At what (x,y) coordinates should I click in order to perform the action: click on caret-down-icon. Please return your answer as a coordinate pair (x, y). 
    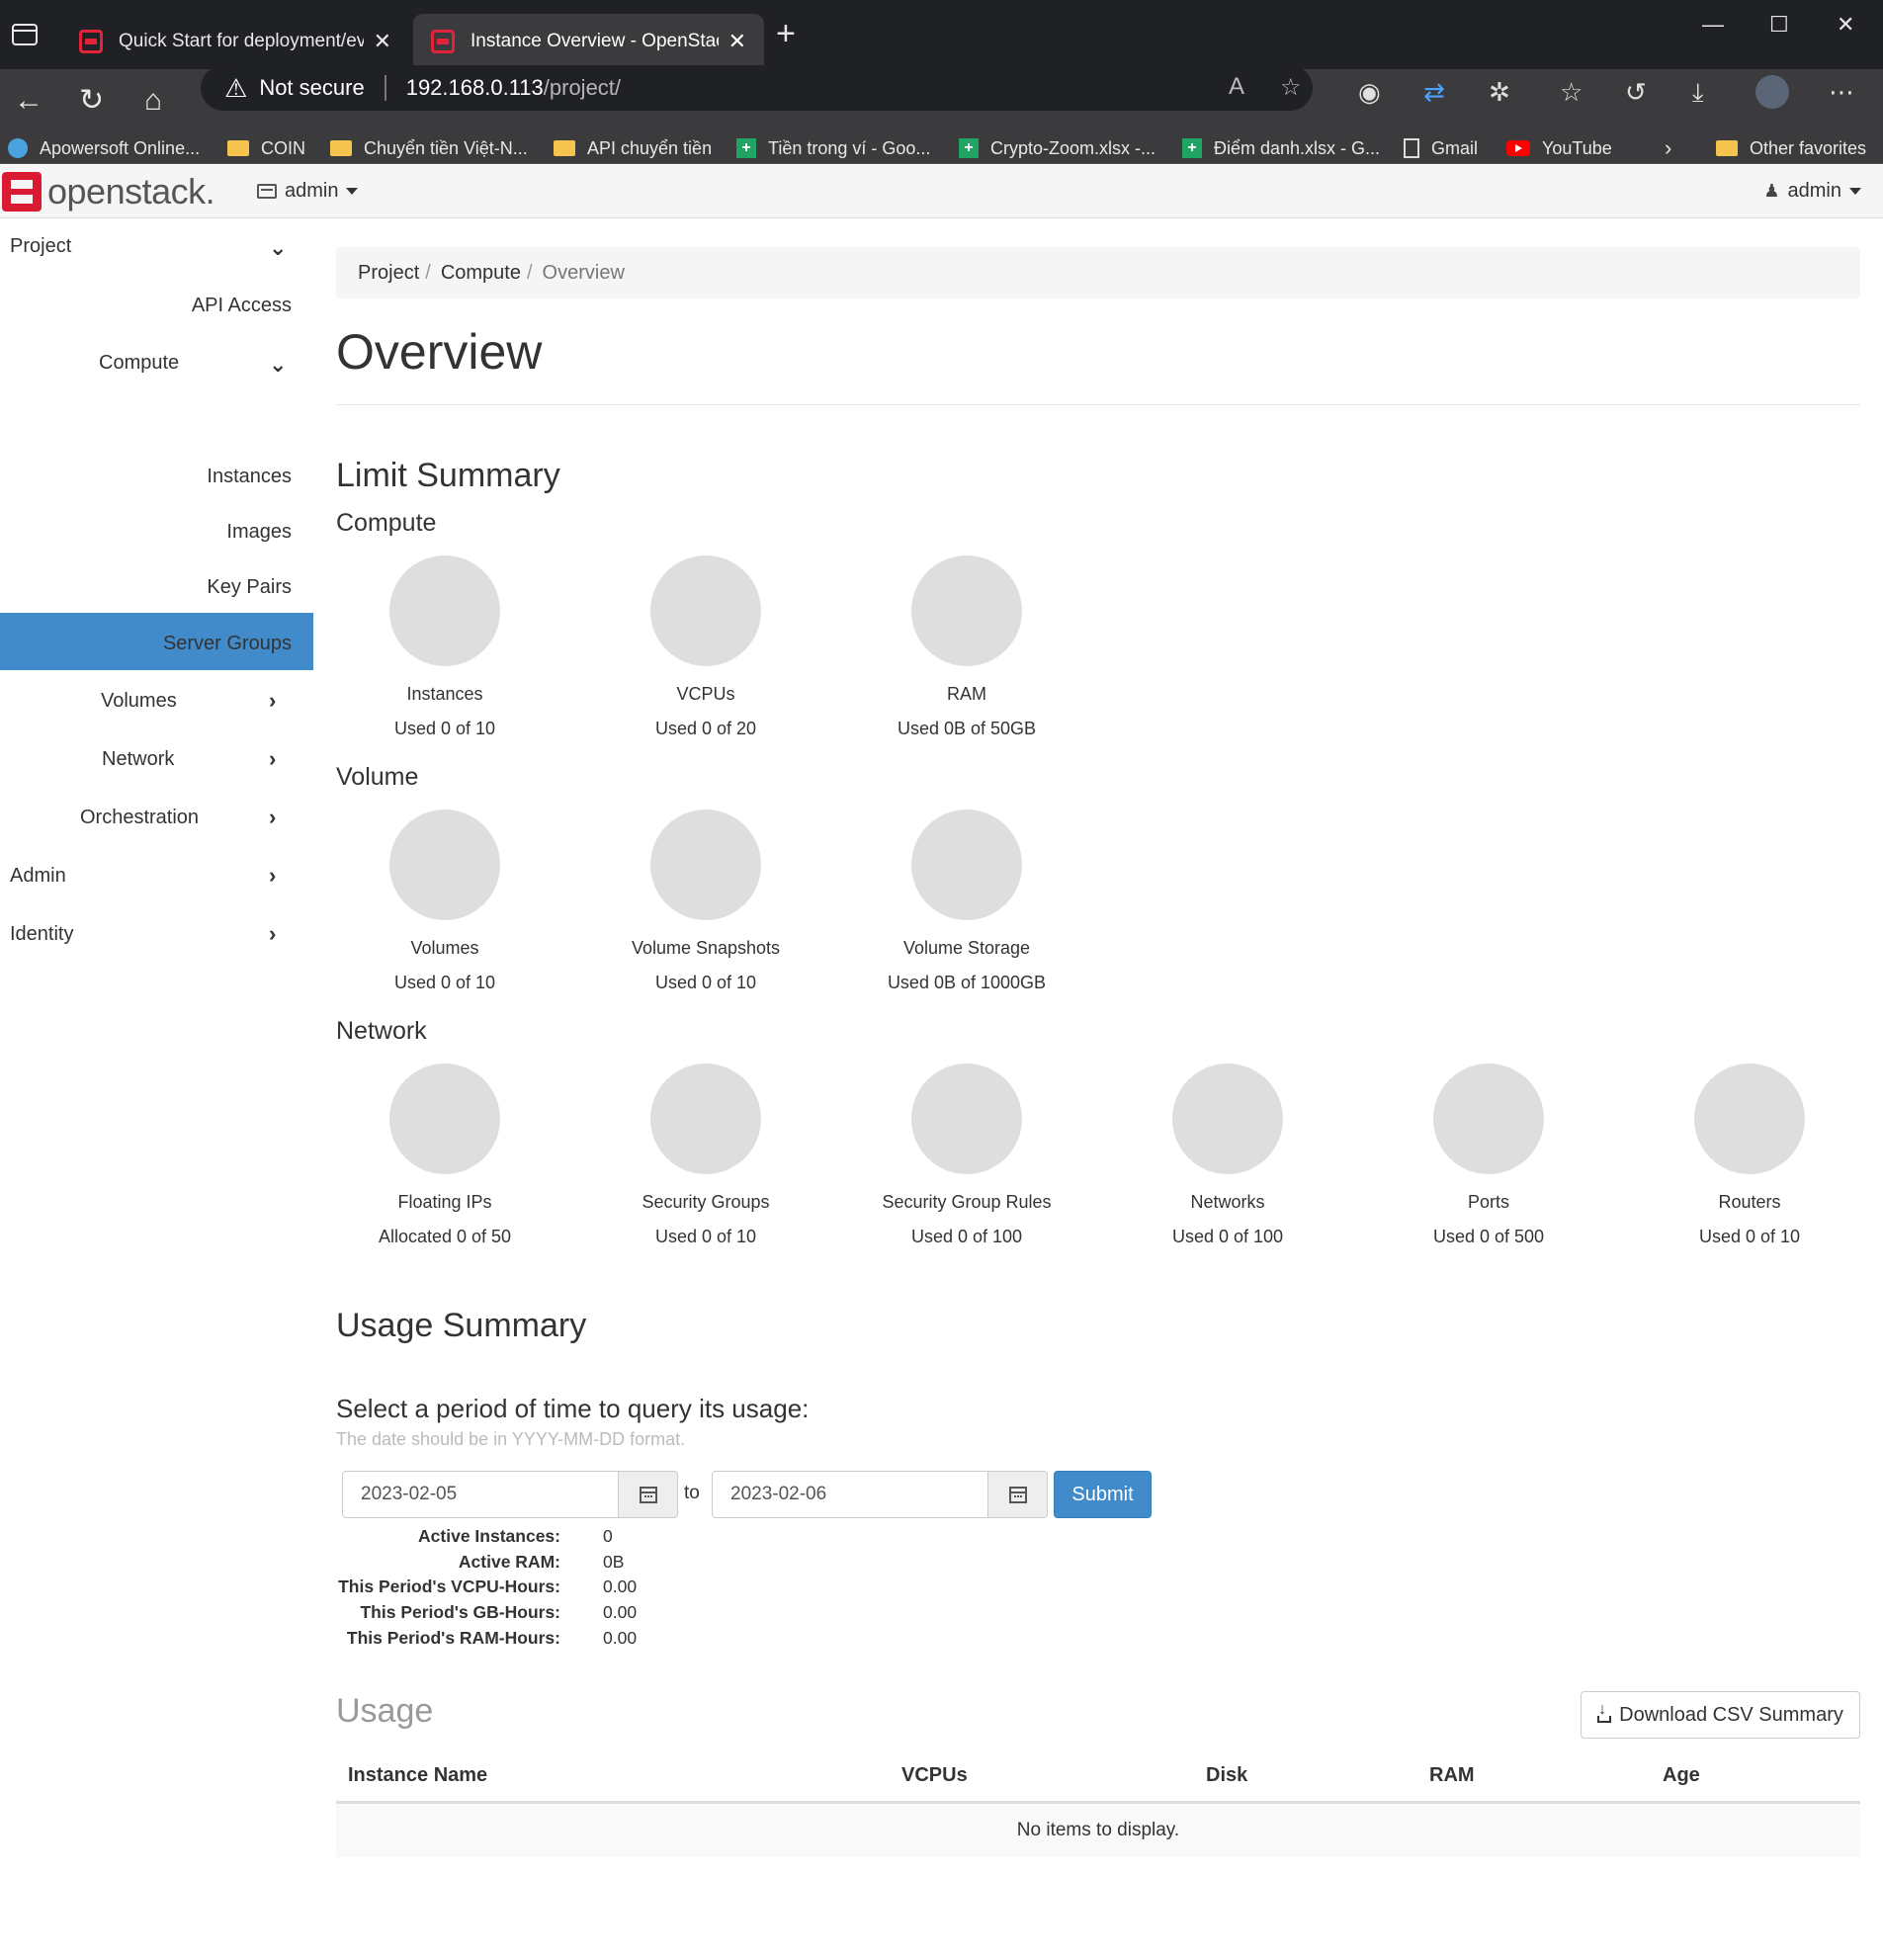
    Looking at the image, I should click on (1855, 192).